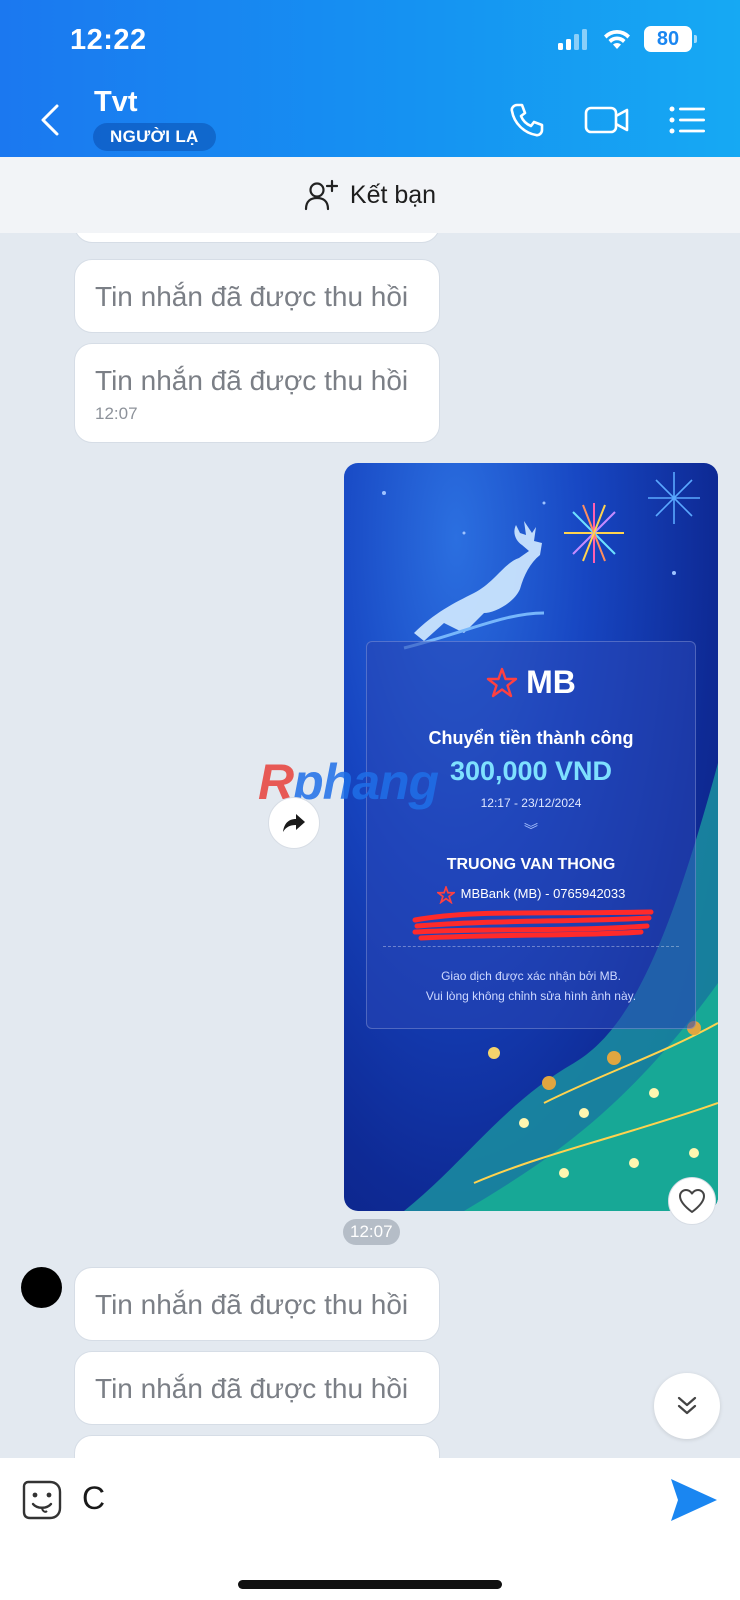  I want to click on add-friend-button: Kết bạn, so click(370, 195).